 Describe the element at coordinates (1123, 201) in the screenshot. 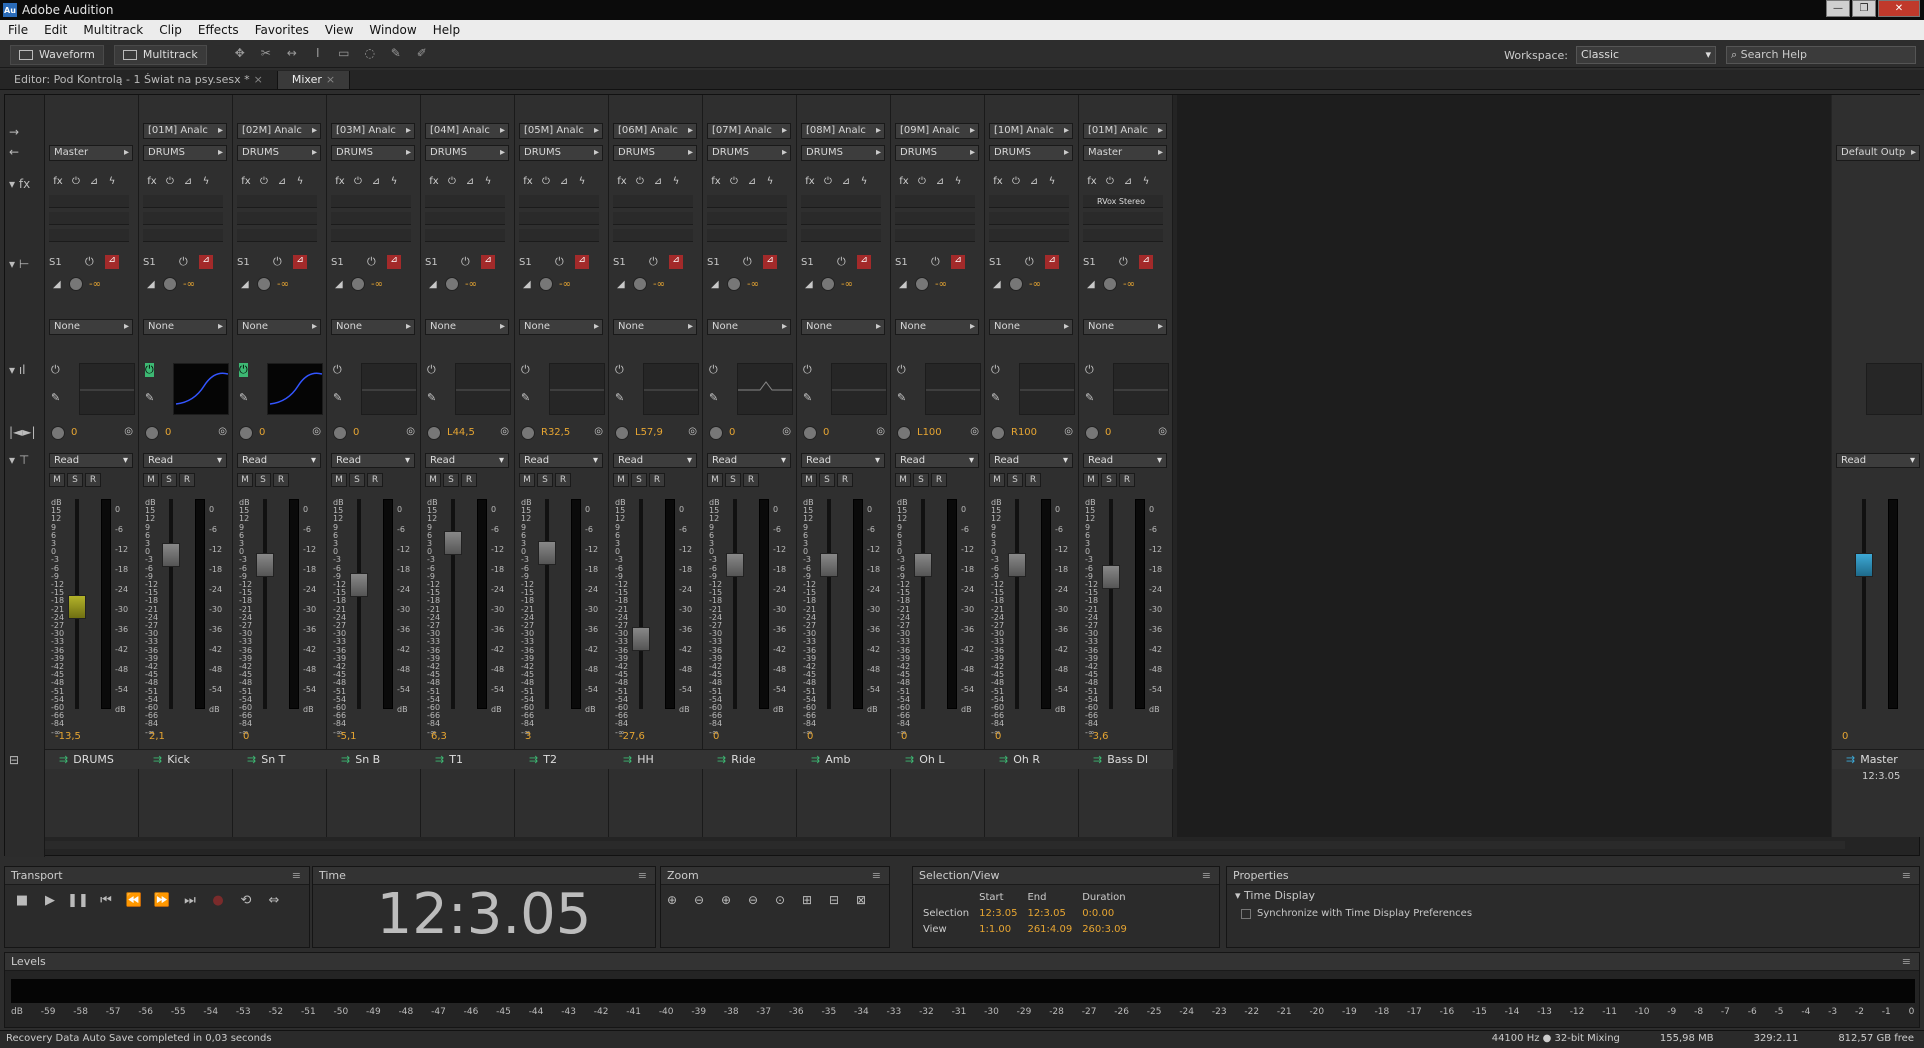

I see `effect-slot: RVox Stereo` at that location.